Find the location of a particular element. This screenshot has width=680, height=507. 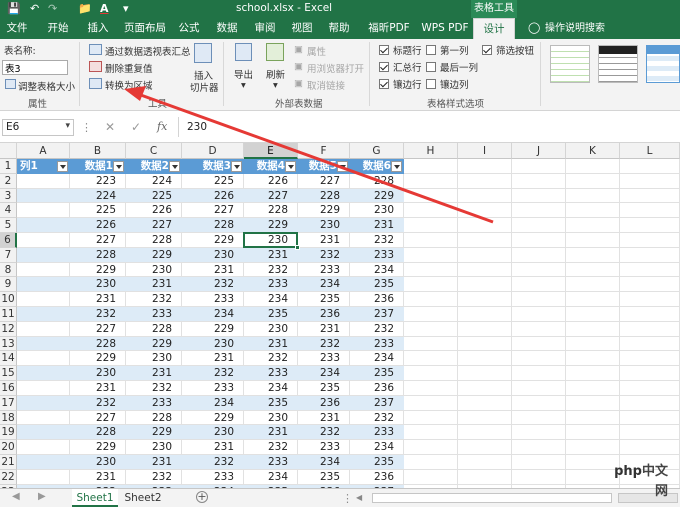

tab-home: 开始 is located at coordinates (58, 28).